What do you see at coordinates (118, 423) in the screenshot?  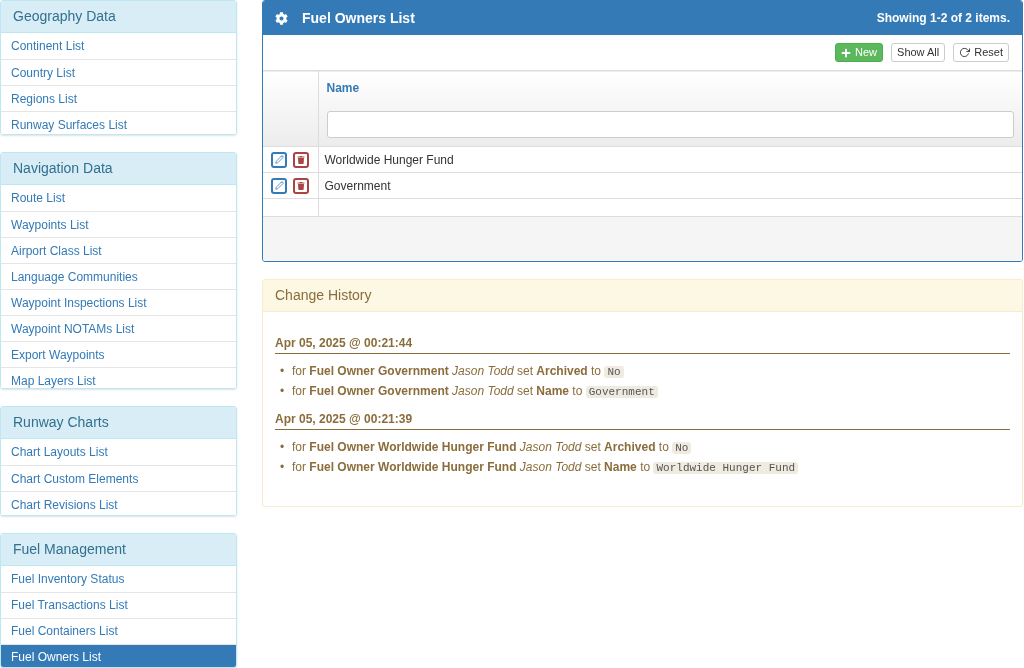 I see `sidebar-heading: Runway Charts` at bounding box center [118, 423].